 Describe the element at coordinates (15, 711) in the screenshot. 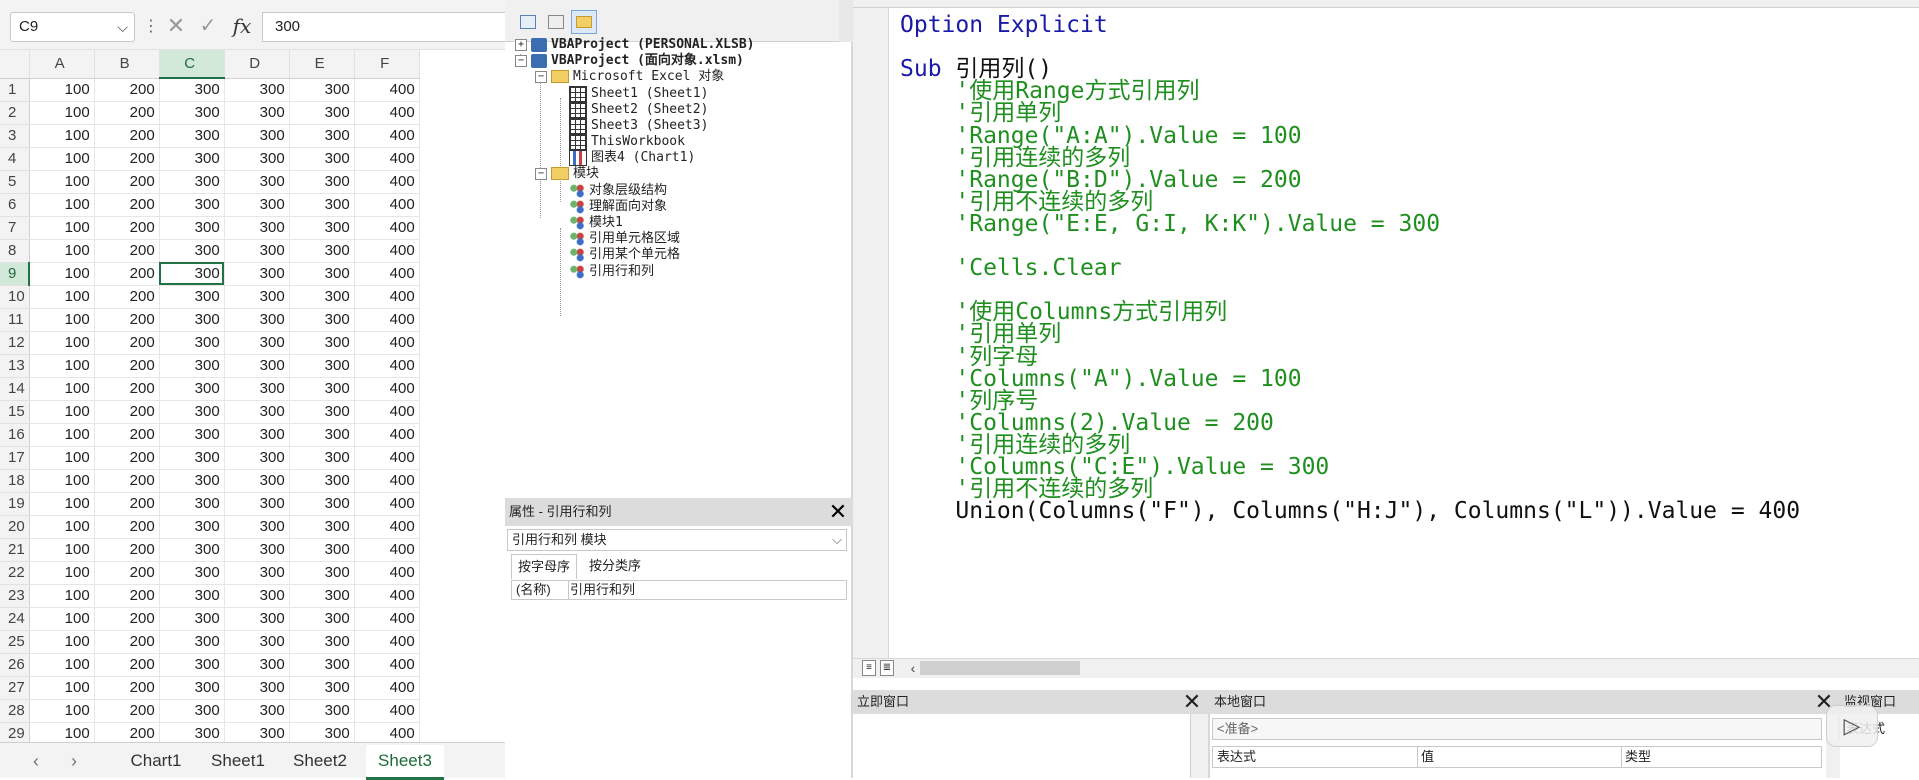

I see `row-header: 28` at that location.